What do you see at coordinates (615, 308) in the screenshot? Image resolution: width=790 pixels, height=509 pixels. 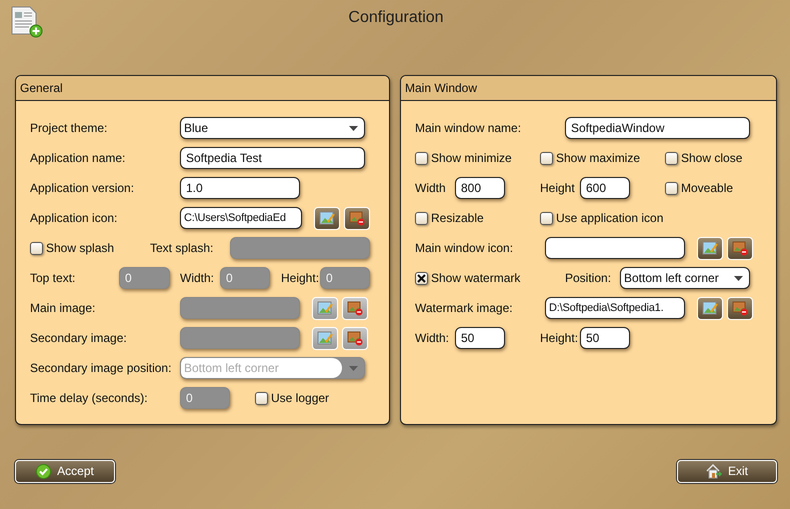 I see `text-field: D:\Softpedia\Softpedia1.` at bounding box center [615, 308].